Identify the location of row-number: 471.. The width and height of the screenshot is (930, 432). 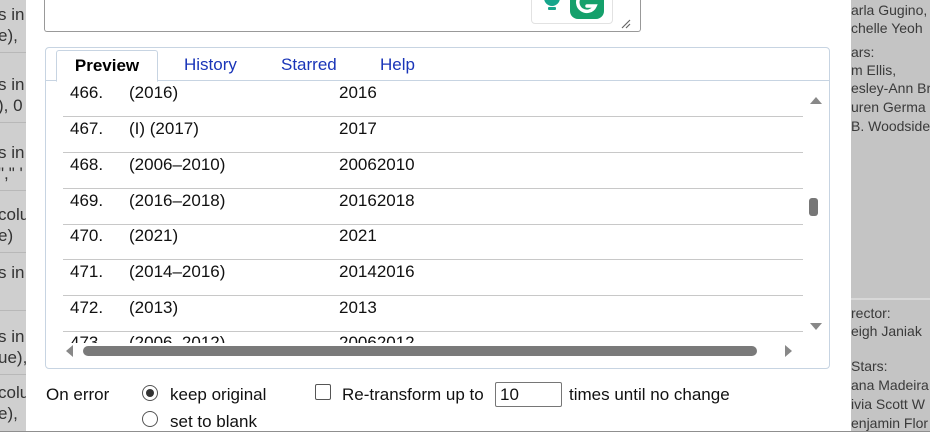
(87, 271).